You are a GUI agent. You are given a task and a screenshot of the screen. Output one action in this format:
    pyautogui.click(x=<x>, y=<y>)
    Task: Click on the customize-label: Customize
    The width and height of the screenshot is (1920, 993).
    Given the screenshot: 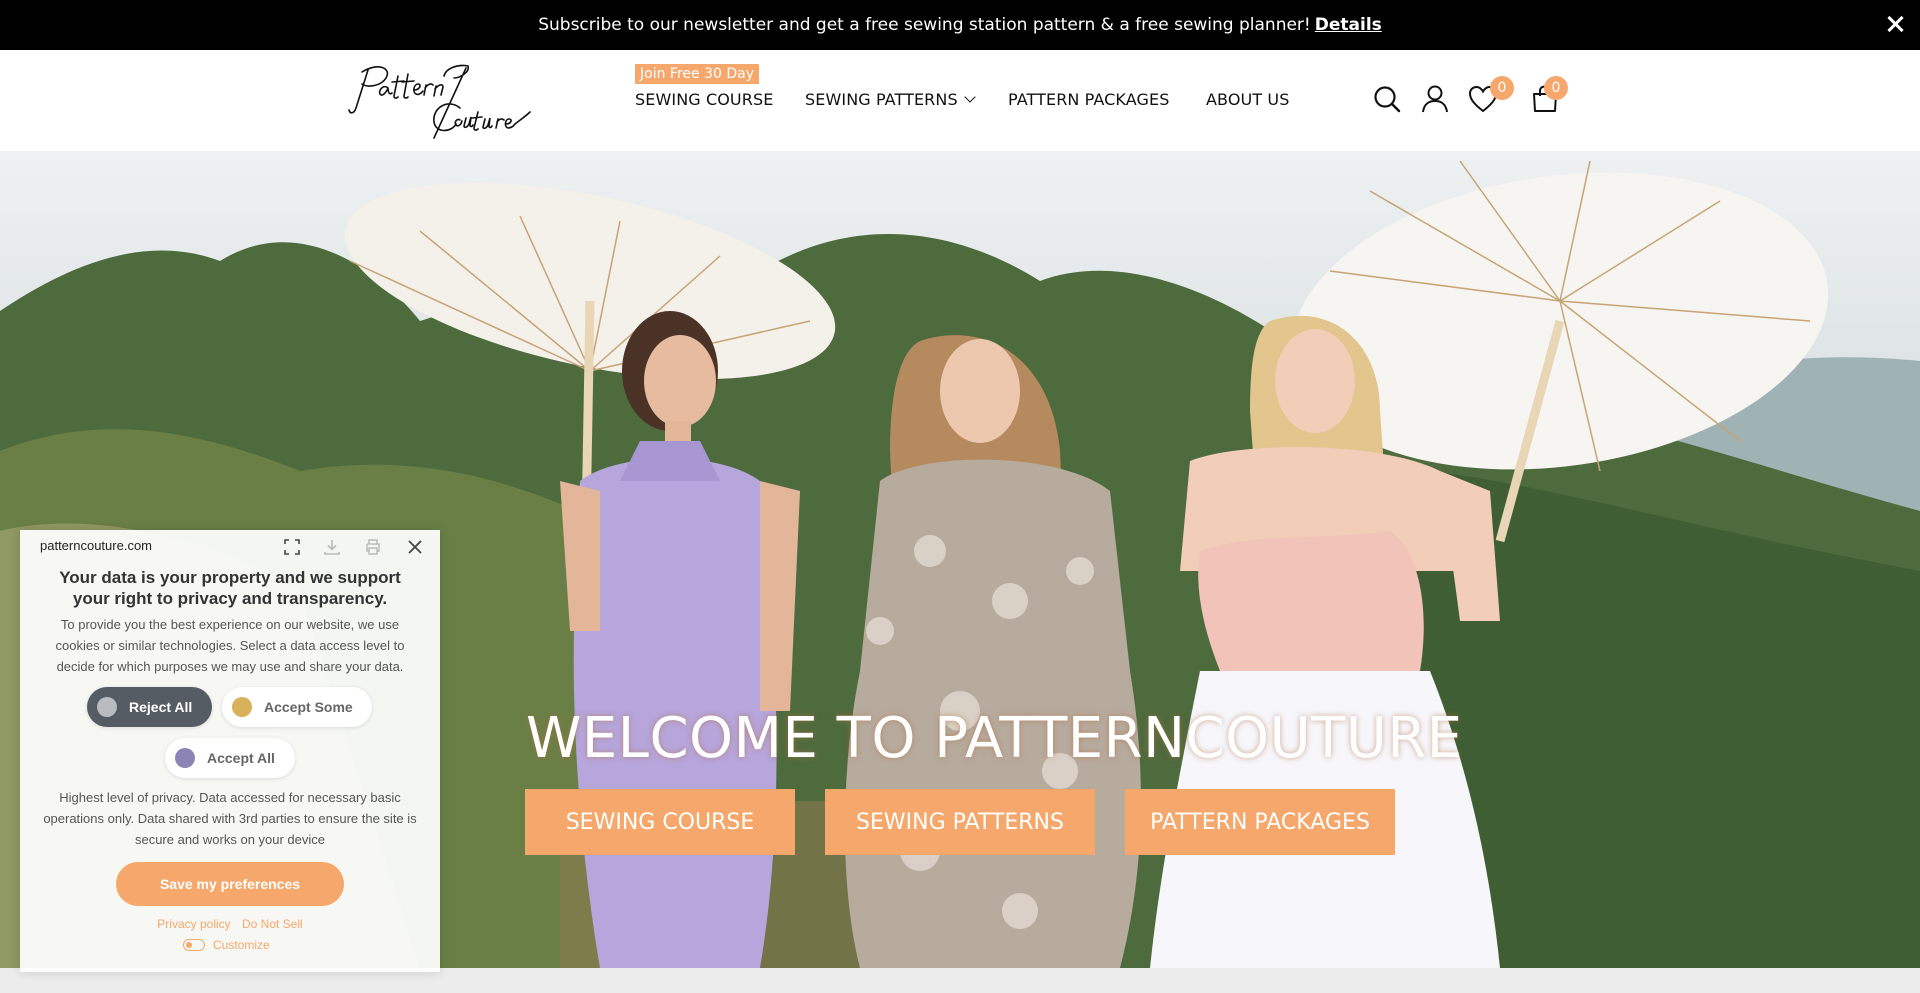 What is the action you would take?
    pyautogui.click(x=241, y=945)
    